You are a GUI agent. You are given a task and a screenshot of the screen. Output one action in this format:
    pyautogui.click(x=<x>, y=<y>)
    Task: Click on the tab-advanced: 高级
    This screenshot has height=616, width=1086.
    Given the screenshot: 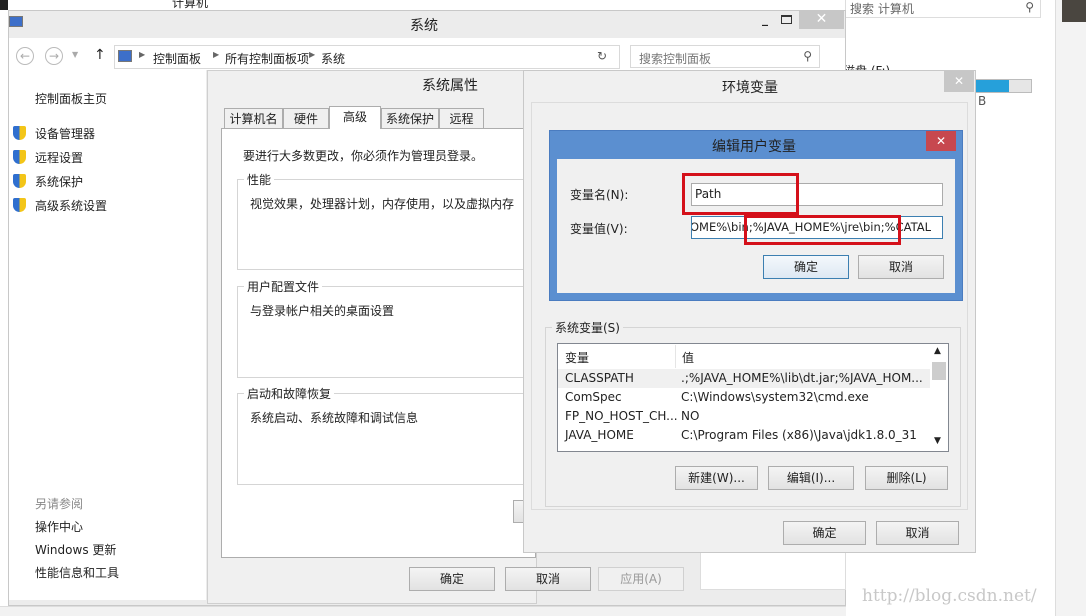 What is the action you would take?
    pyautogui.click(x=355, y=117)
    